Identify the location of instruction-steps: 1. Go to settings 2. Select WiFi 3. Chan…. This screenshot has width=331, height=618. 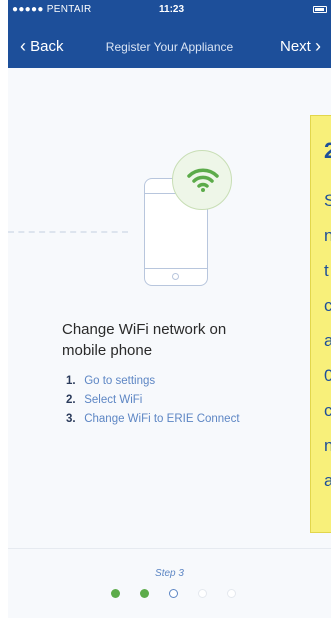
(153, 403).